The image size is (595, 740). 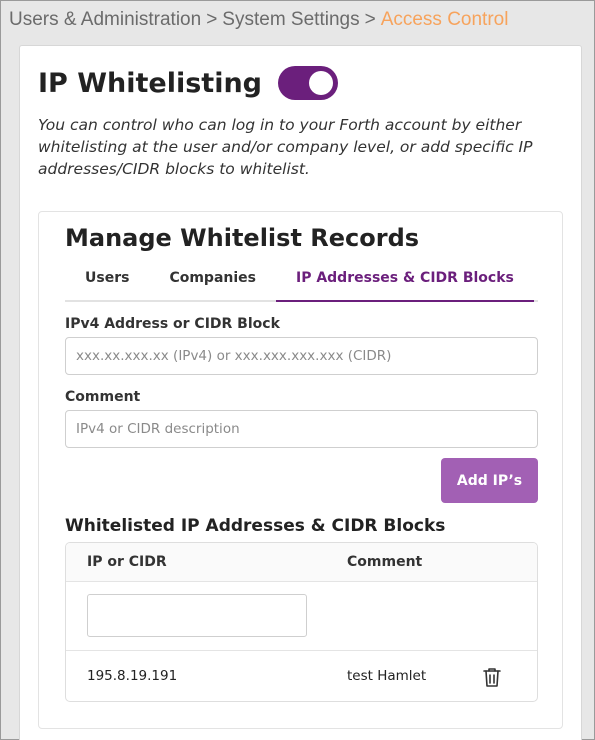 What do you see at coordinates (301, 676) in the screenshot?
I see `table-row: 195.8.19.191 test Hamlet` at bounding box center [301, 676].